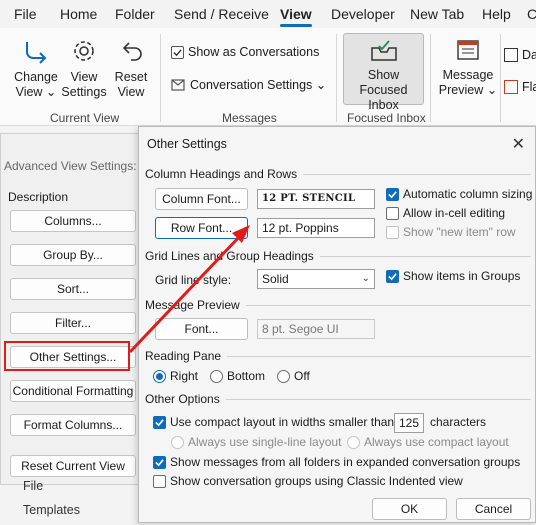 Image resolution: width=536 pixels, height=525 pixels. I want to click on flag-arrange-button: Fla, so click(520, 87).